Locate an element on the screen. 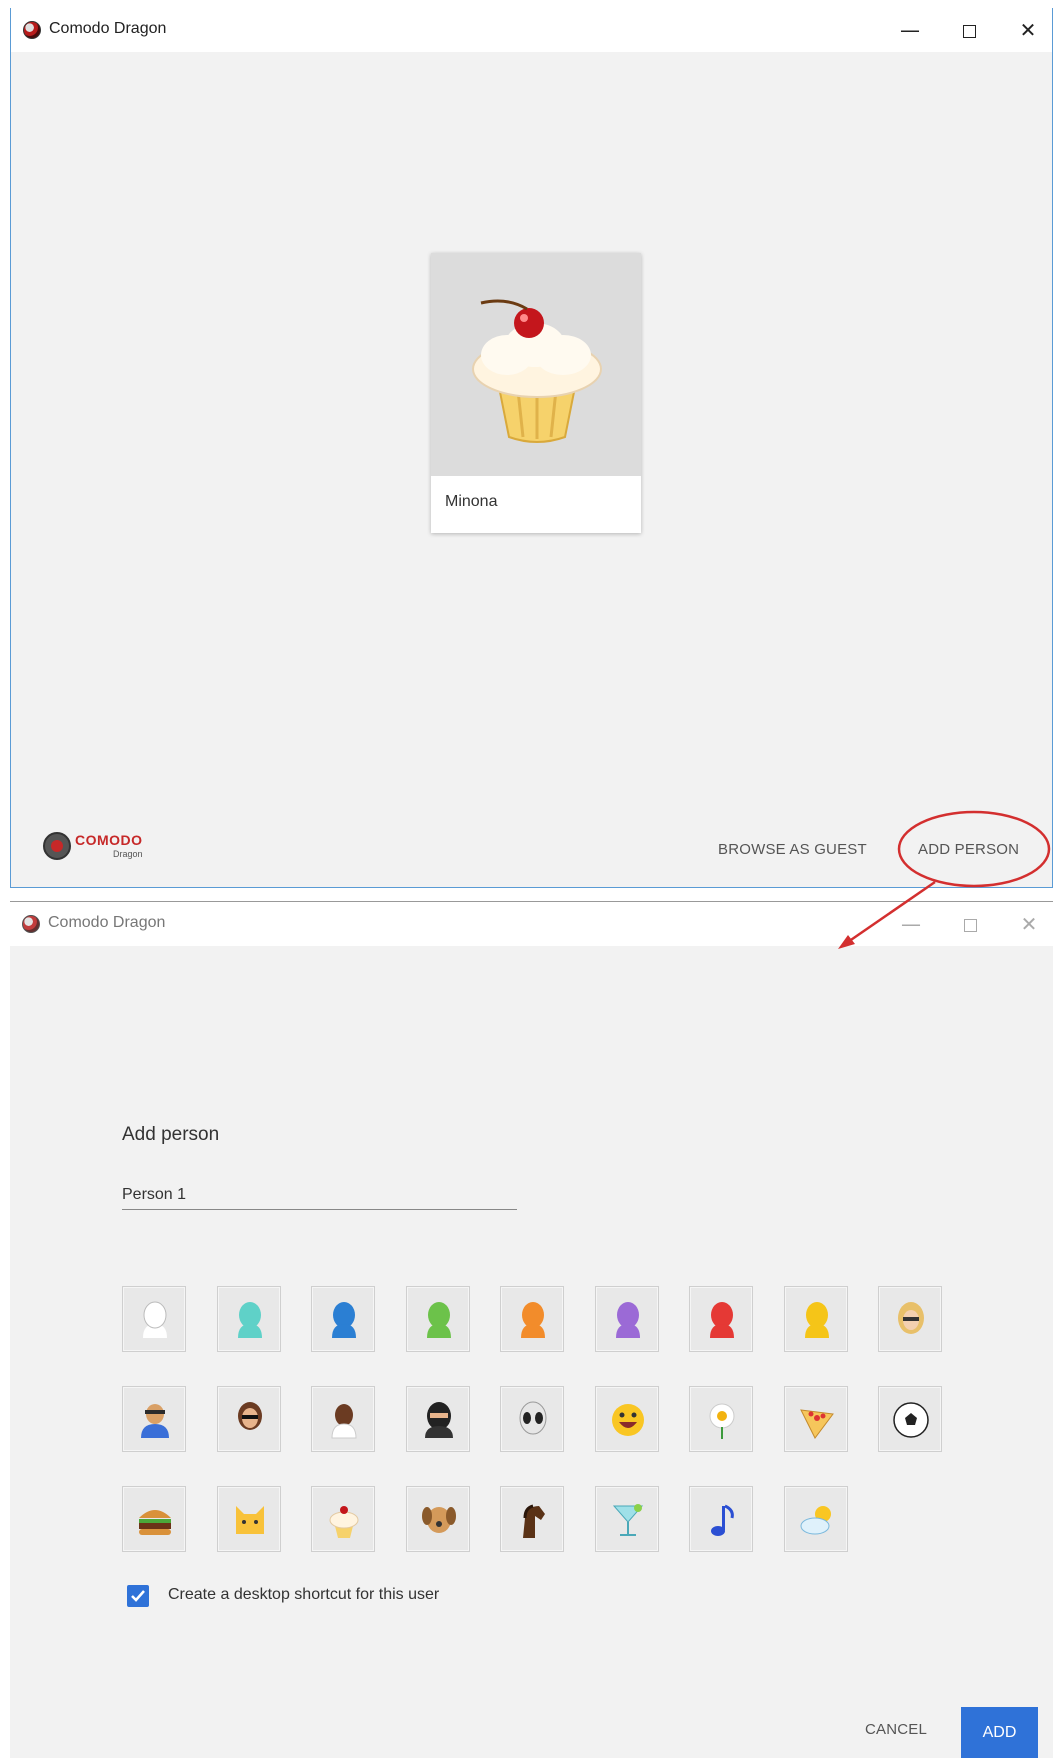 The image size is (1053, 1758). avatar-option-white-silhouette is located at coordinates (154, 1319).